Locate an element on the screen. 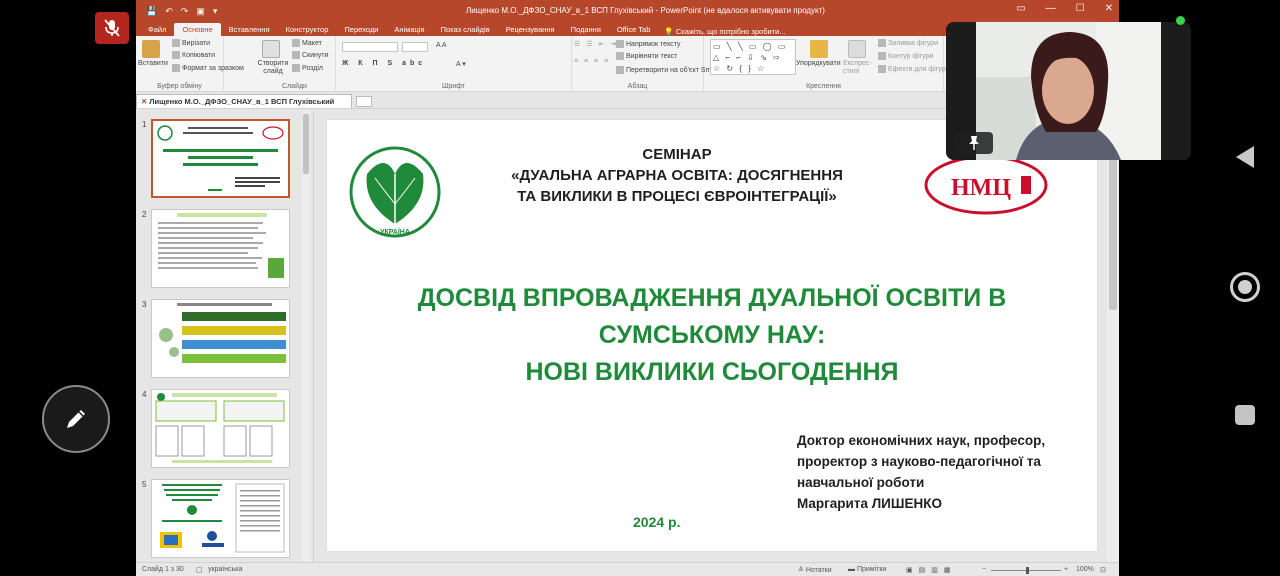 The height and width of the screenshot is (576, 1280). thumbnail-scrollbar is located at coordinates (306, 336).